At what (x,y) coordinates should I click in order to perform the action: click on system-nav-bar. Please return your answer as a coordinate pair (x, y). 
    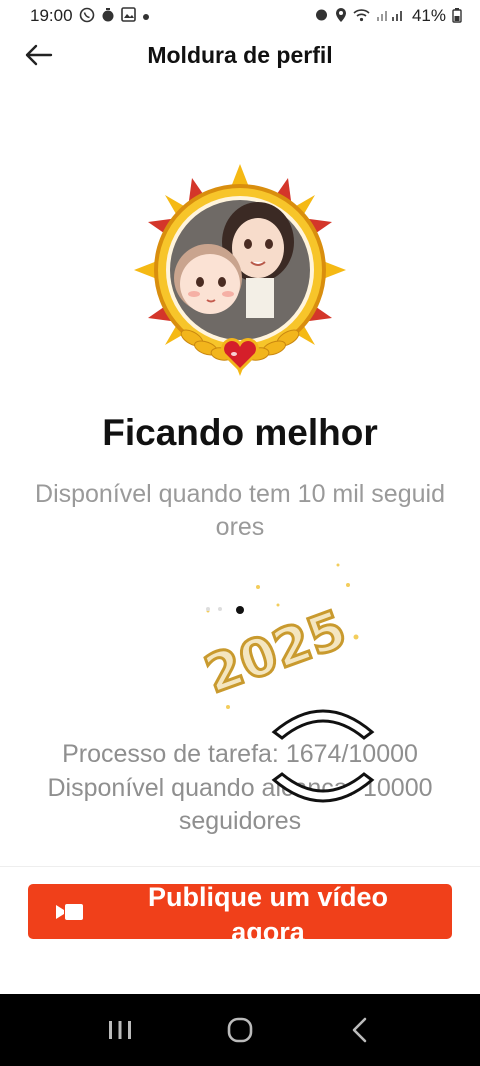
    Looking at the image, I should click on (240, 1030).